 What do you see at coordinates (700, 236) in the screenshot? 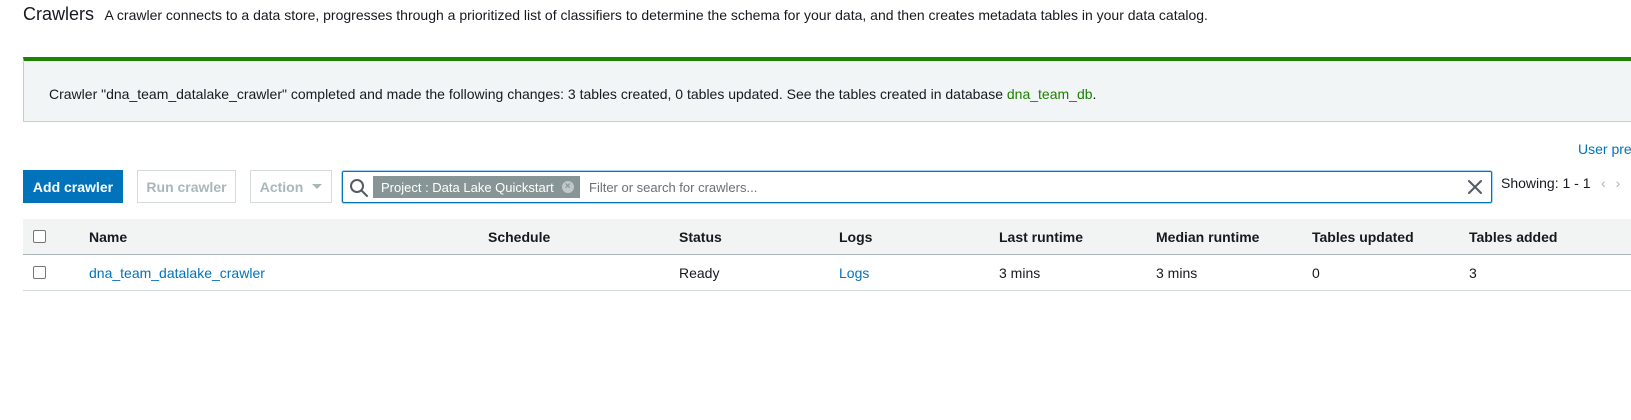
I see `column-header-status: Status` at bounding box center [700, 236].